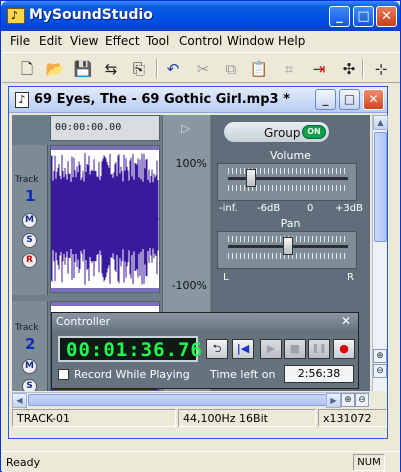 The width and height of the screenshot is (401, 472). What do you see at coordinates (339, 16) in the screenshot?
I see `minimize-button: _` at bounding box center [339, 16].